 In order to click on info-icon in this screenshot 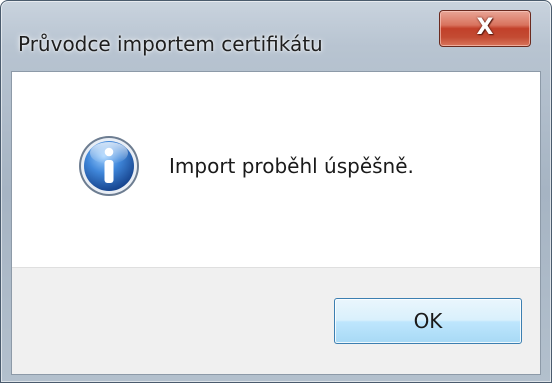, I will do `click(109, 166)`.